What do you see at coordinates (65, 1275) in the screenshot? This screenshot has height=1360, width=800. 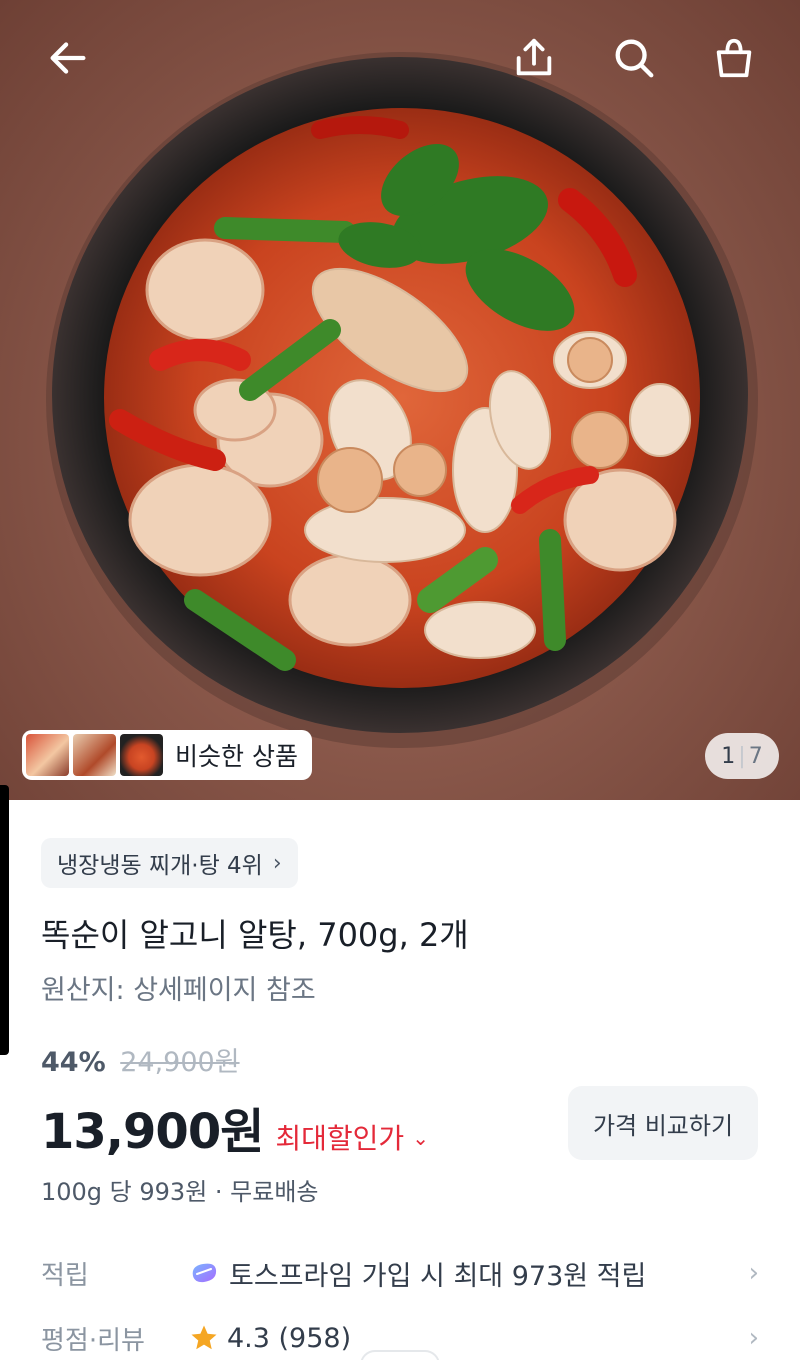 I see `points-label: 적립` at bounding box center [65, 1275].